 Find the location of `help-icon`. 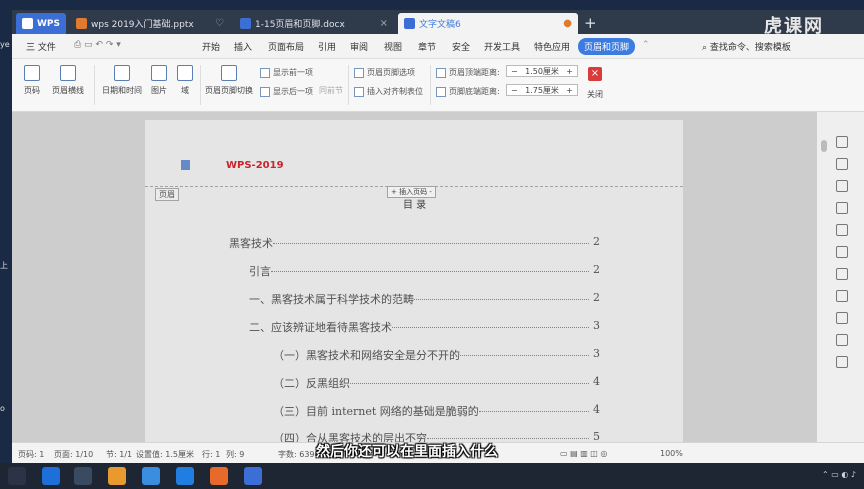

help-icon is located at coordinates (842, 362).